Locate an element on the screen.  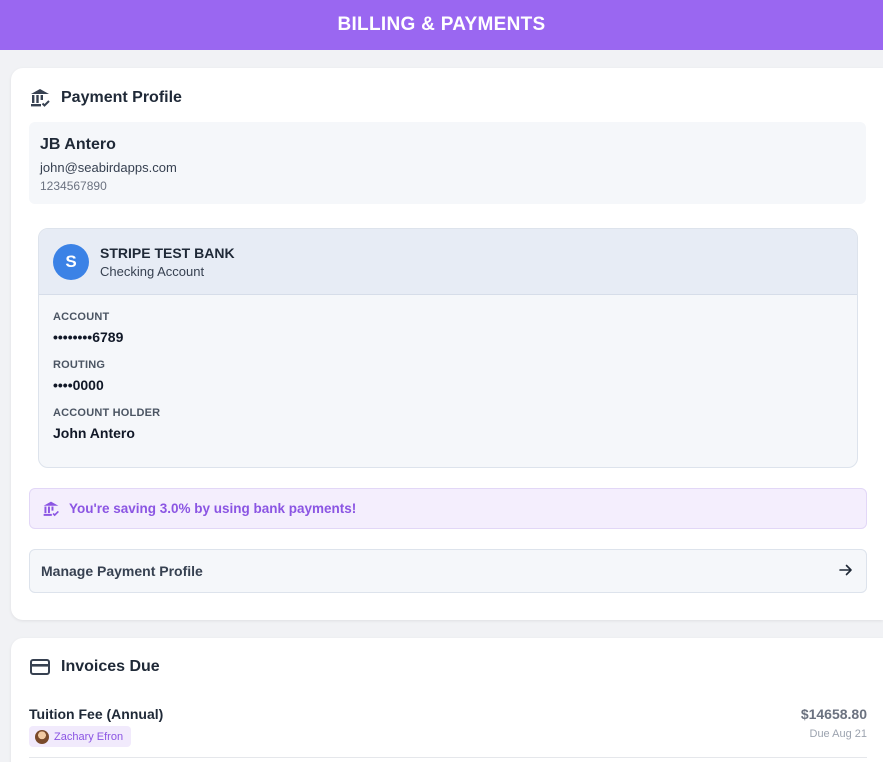
manage-label: Manage Payment Profile is located at coordinates (122, 571).